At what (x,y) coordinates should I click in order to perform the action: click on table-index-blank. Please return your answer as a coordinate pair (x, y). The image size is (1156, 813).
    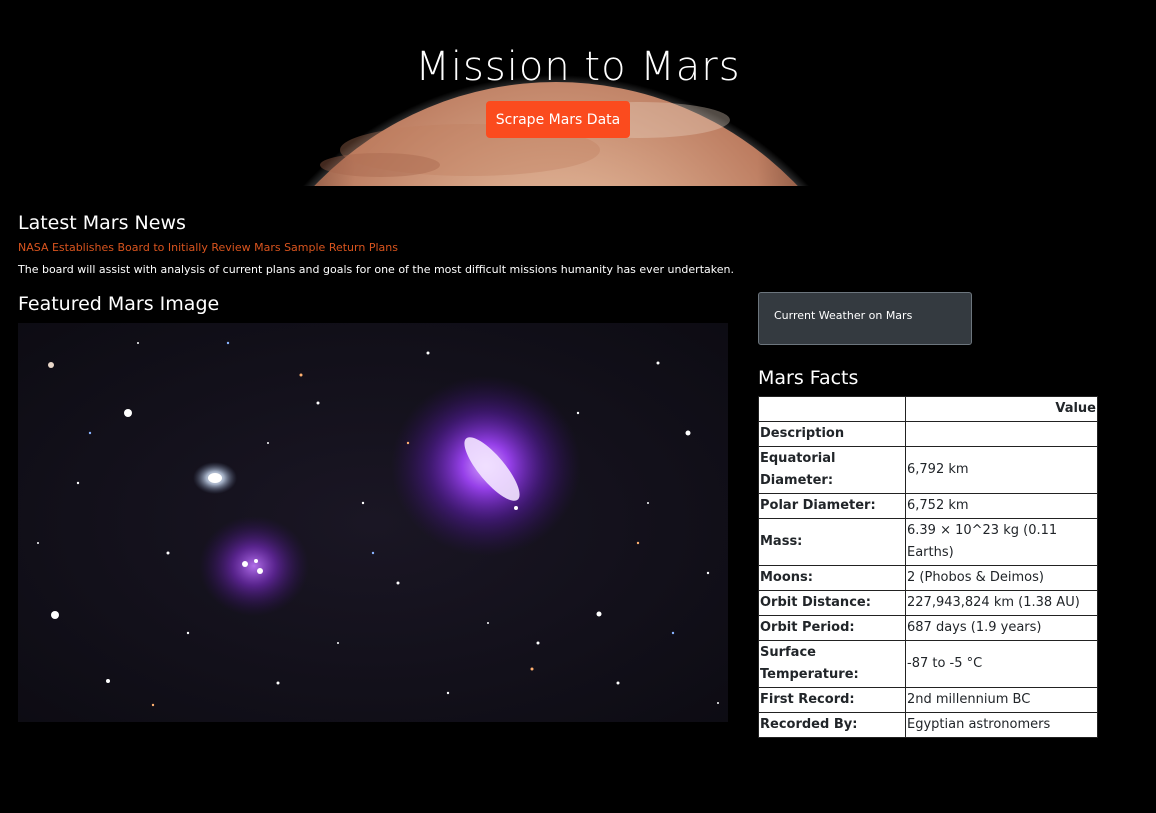
    Looking at the image, I should click on (1001, 434).